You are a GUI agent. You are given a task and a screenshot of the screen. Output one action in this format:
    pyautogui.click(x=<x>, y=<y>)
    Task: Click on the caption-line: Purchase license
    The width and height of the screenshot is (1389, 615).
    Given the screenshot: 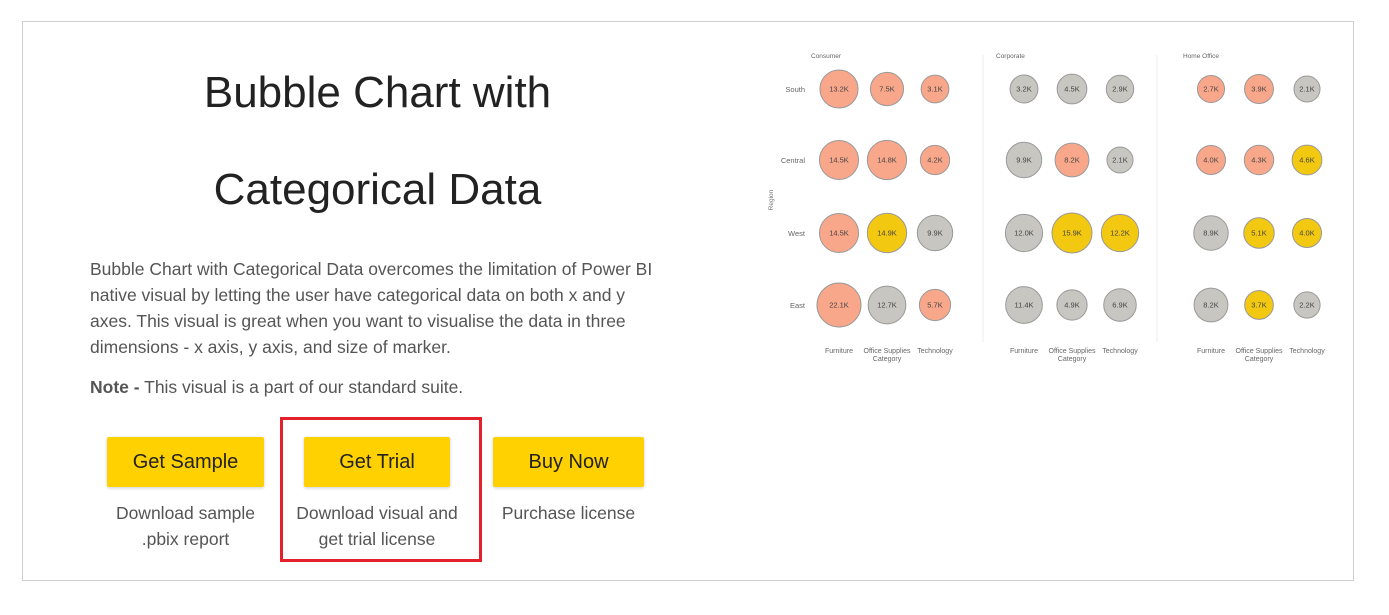 What is the action you would take?
    pyautogui.click(x=568, y=513)
    